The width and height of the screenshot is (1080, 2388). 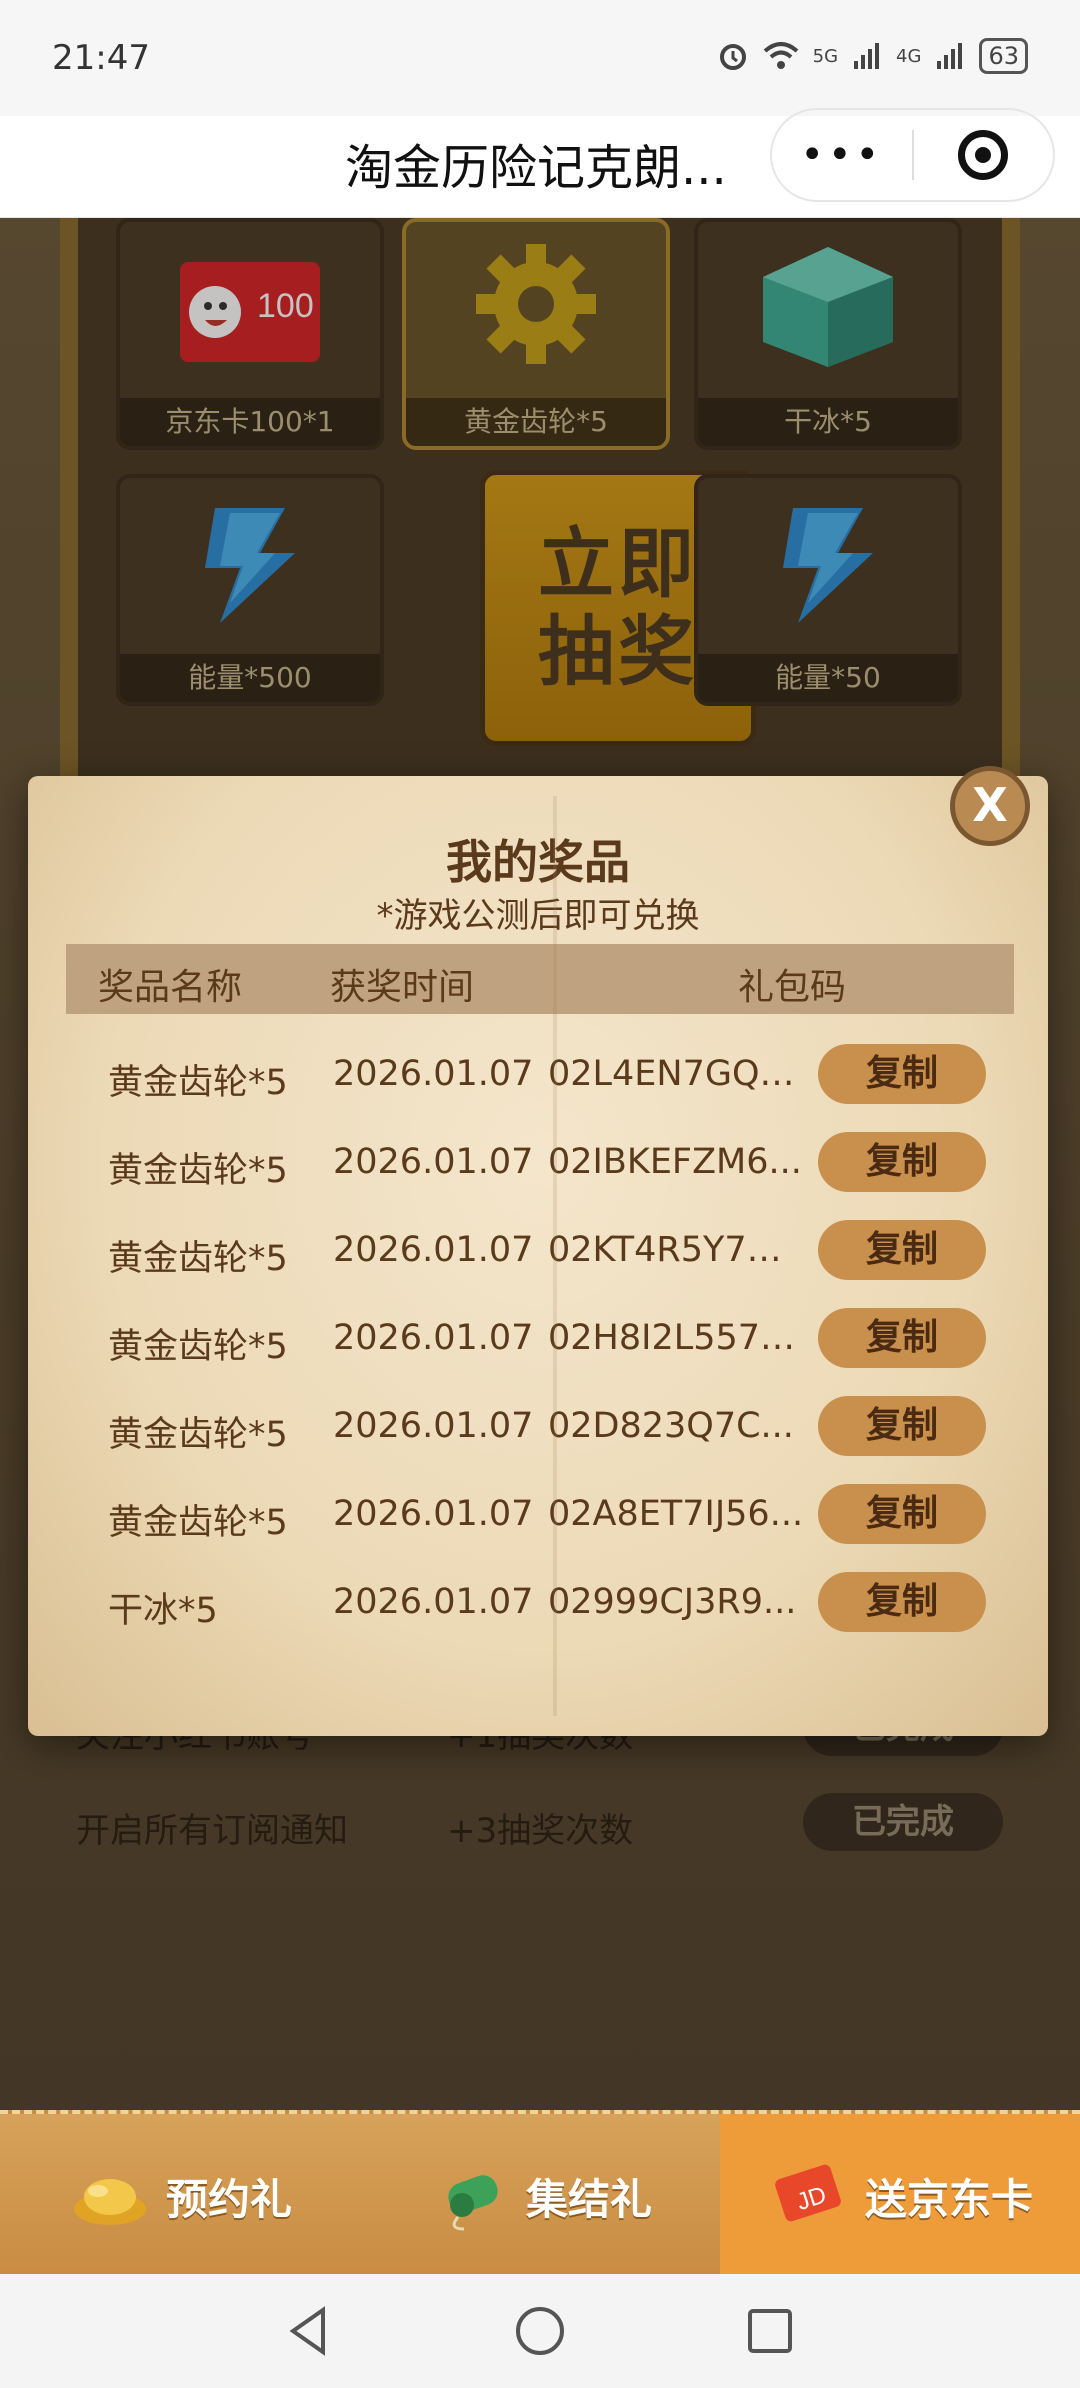 I want to click on modal-title: 我的奖品, so click(x=538, y=862).